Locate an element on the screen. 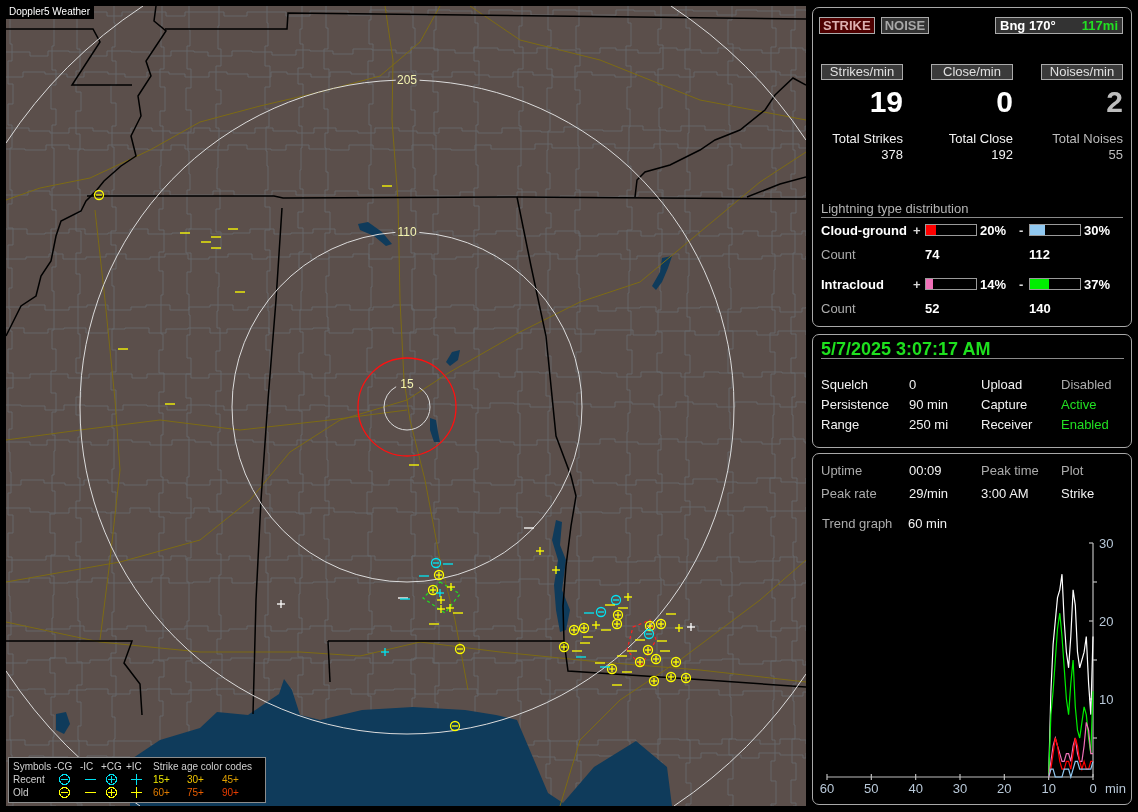 This screenshot has height=812, width=1138. rate-header: Close/min is located at coordinates (972, 72).